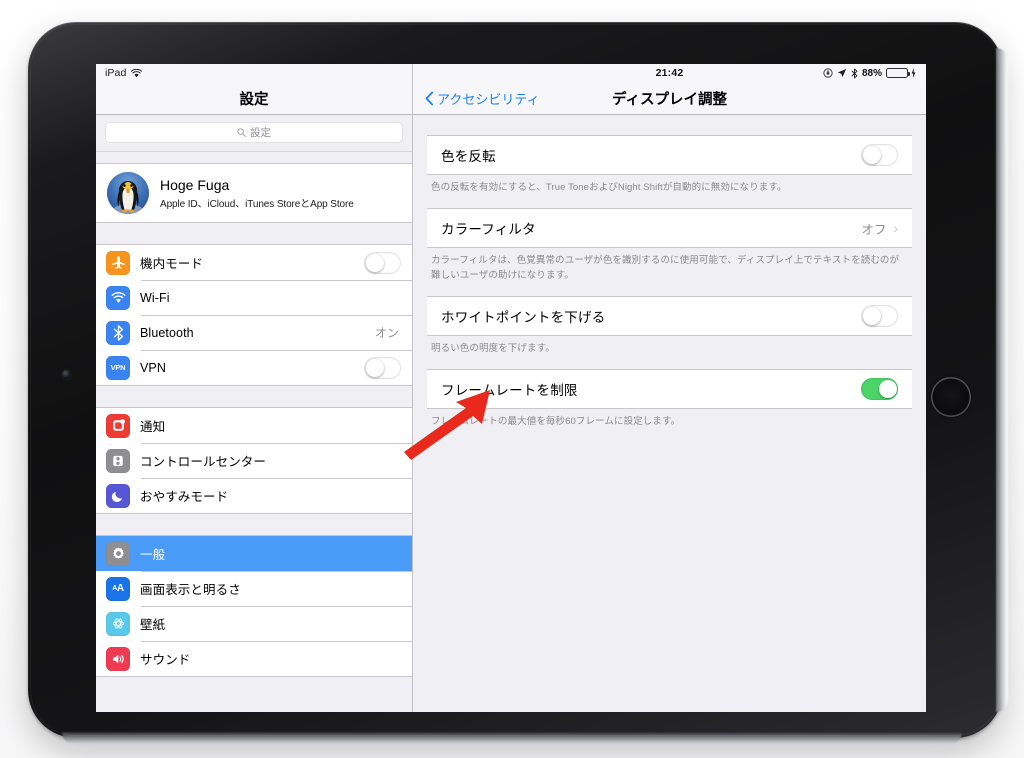 Image resolution: width=1024 pixels, height=758 pixels. Describe the element at coordinates (468, 156) in the screenshot. I see `invert-colors-label: 色を反転` at that location.